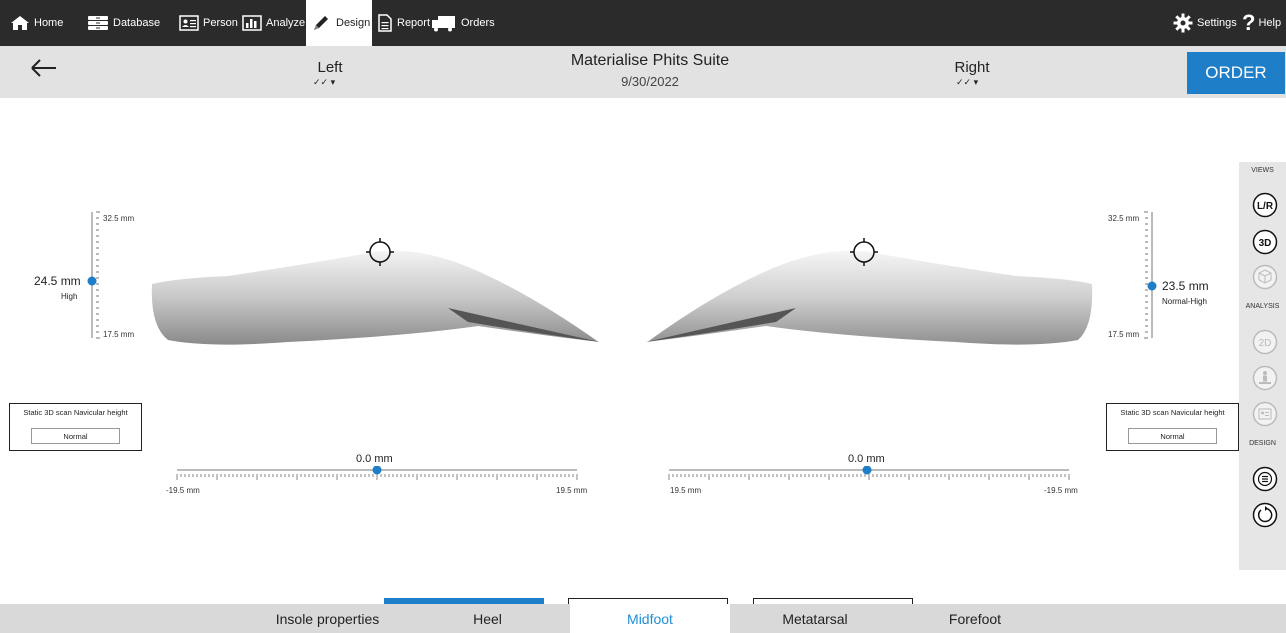 This screenshot has width=1286, height=633. What do you see at coordinates (374, 459) in the screenshot?
I see `left-offset-value: 0.0 mm` at bounding box center [374, 459].